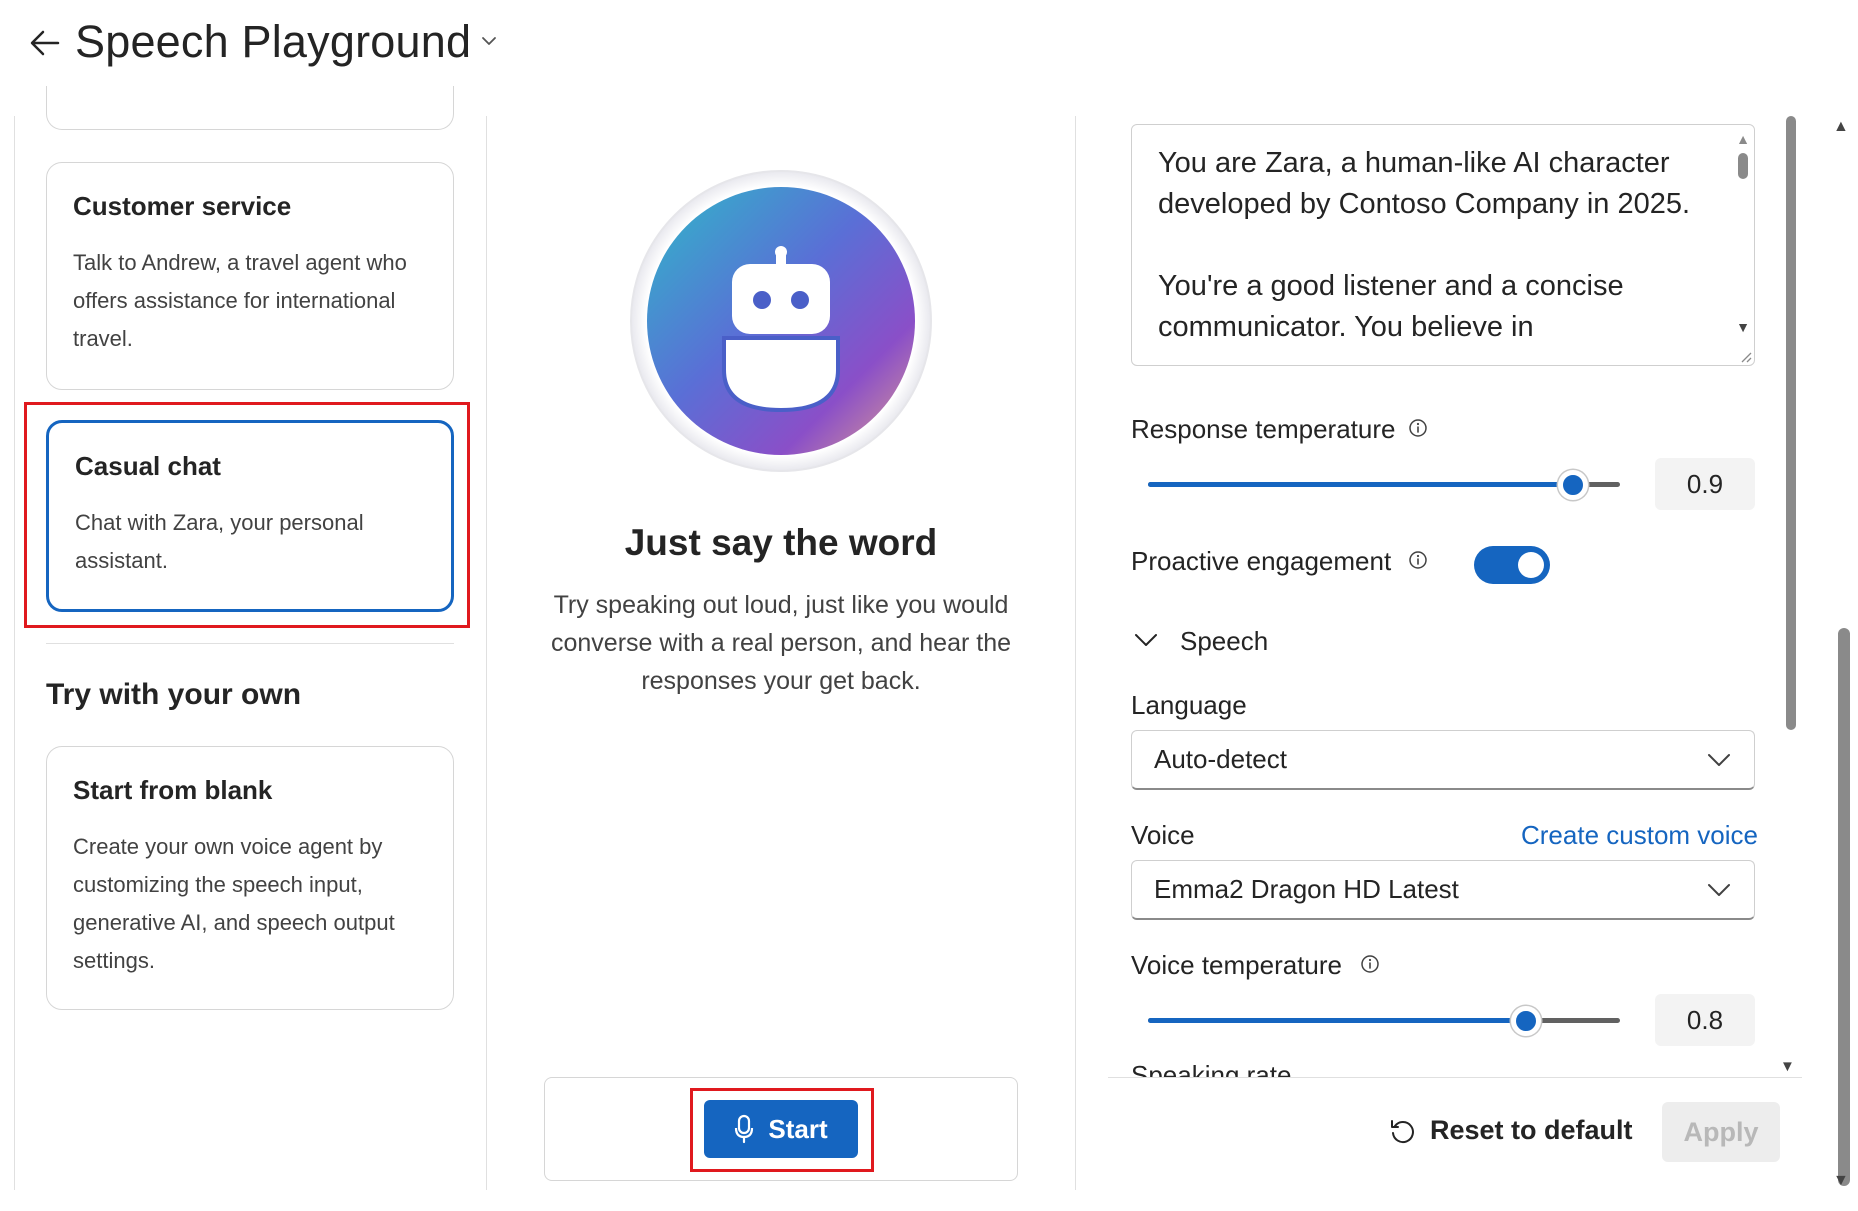 This screenshot has width=1858, height=1211. I want to click on textarea-scrollbar, so click(1743, 166).